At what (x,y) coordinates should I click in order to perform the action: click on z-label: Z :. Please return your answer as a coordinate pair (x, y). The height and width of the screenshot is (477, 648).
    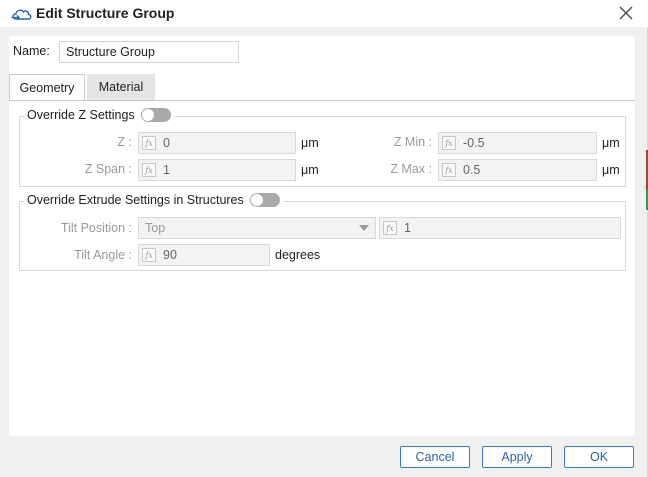
    Looking at the image, I should click on (124, 142).